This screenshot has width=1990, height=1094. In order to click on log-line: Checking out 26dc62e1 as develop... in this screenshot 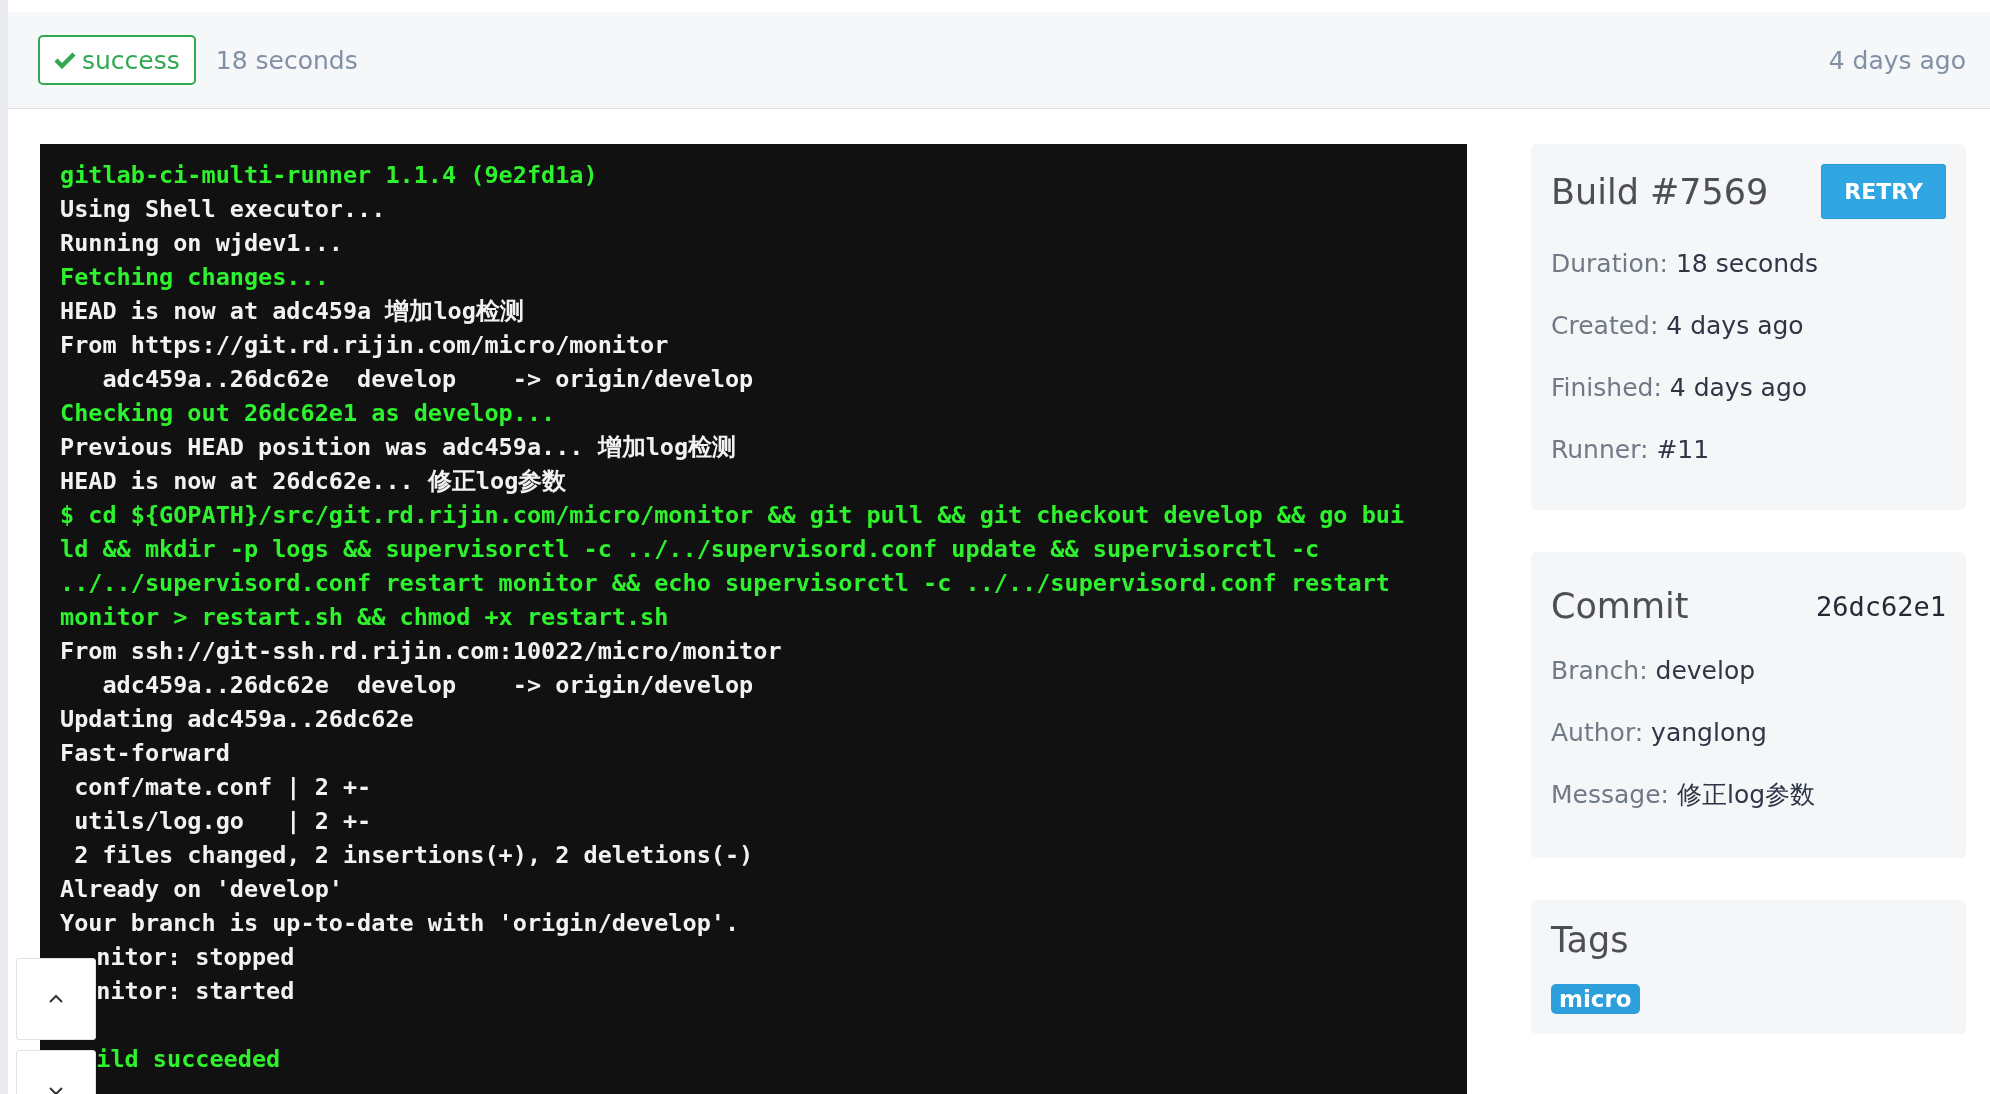, I will do `click(308, 413)`.